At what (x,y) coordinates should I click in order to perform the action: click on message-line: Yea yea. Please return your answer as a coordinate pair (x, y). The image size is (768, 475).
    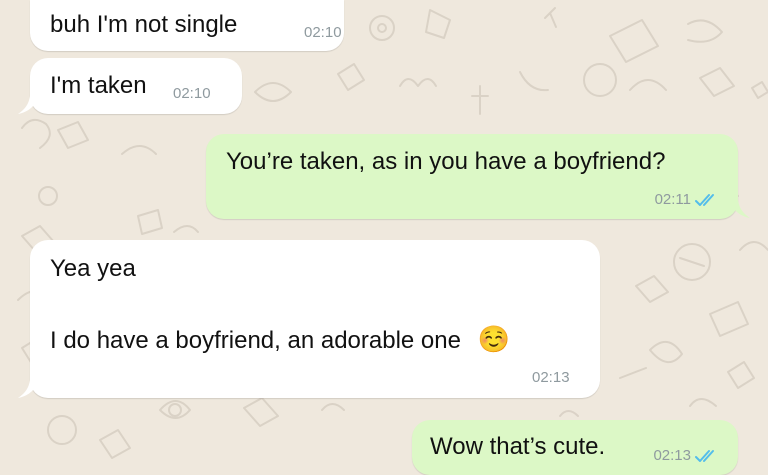
    Looking at the image, I should click on (93, 268).